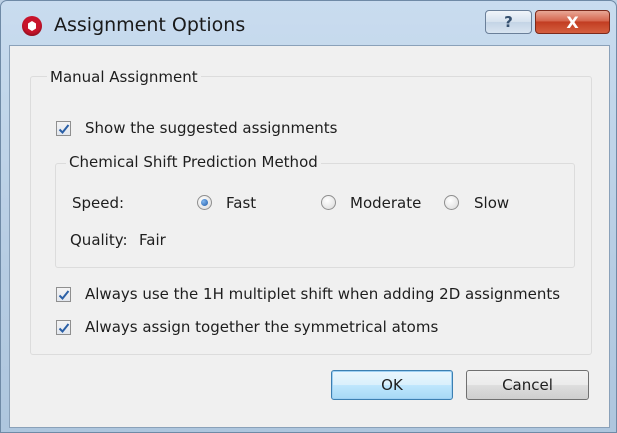  Describe the element at coordinates (328, 202) in the screenshot. I see `speed-moderate-radio` at that location.